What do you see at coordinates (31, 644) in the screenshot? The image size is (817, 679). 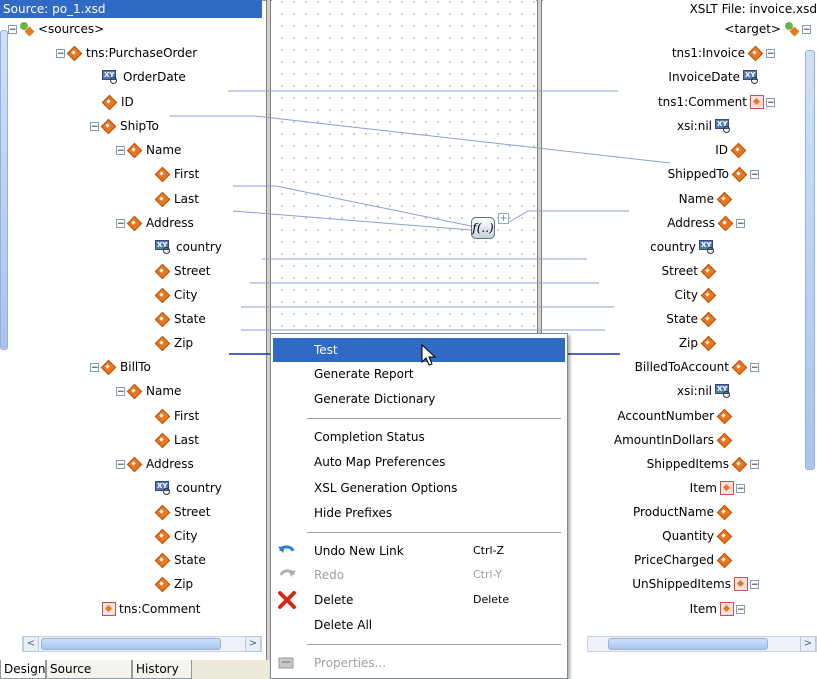 I see `scroll-left-icon: <` at bounding box center [31, 644].